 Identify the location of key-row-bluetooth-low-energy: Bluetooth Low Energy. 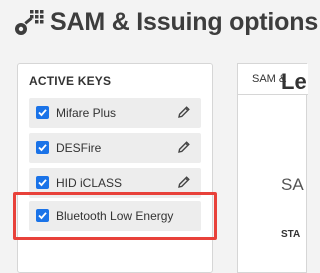
(115, 216).